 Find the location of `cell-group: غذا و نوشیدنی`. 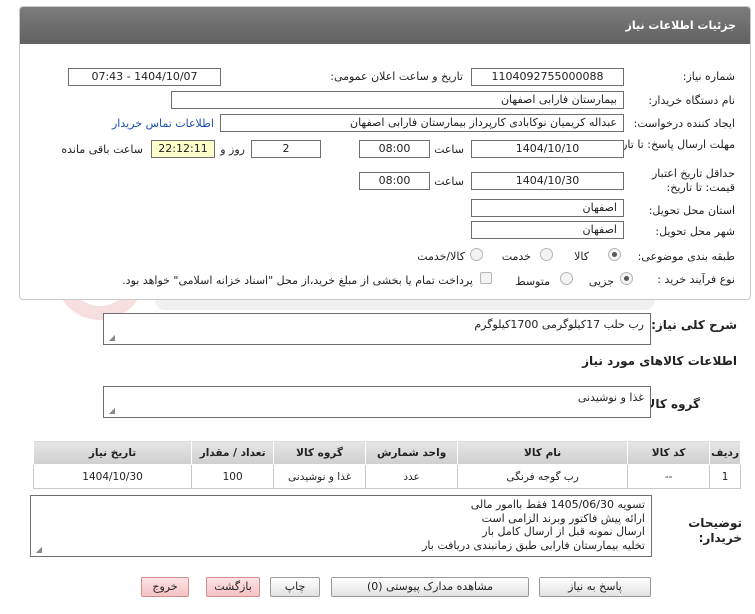

cell-group: غذا و نوشیدنی is located at coordinates (320, 476).